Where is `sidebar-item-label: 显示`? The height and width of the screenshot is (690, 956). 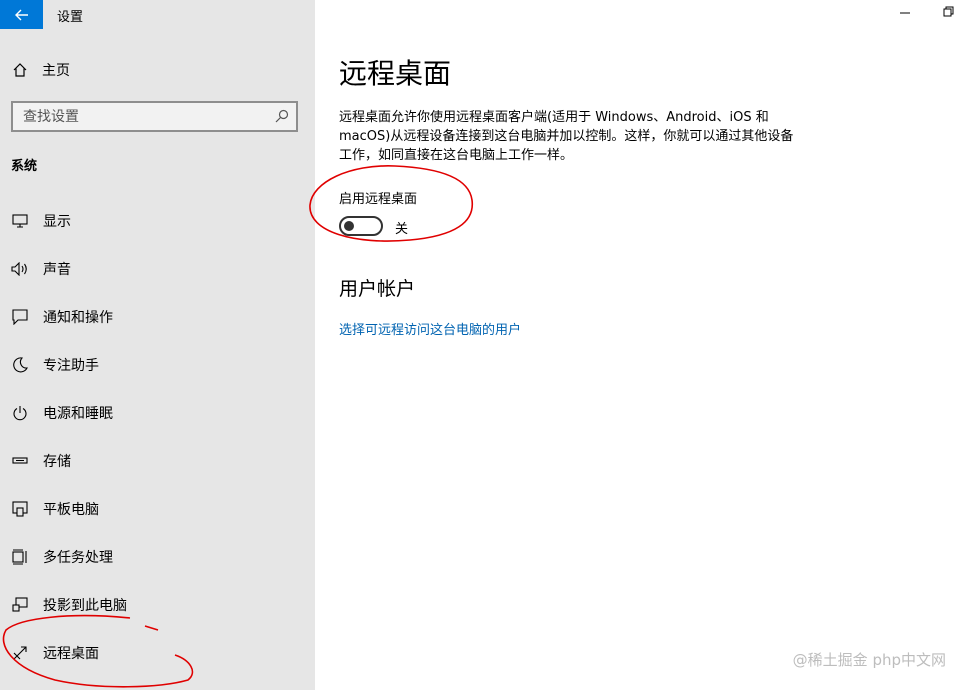 sidebar-item-label: 显示 is located at coordinates (57, 222).